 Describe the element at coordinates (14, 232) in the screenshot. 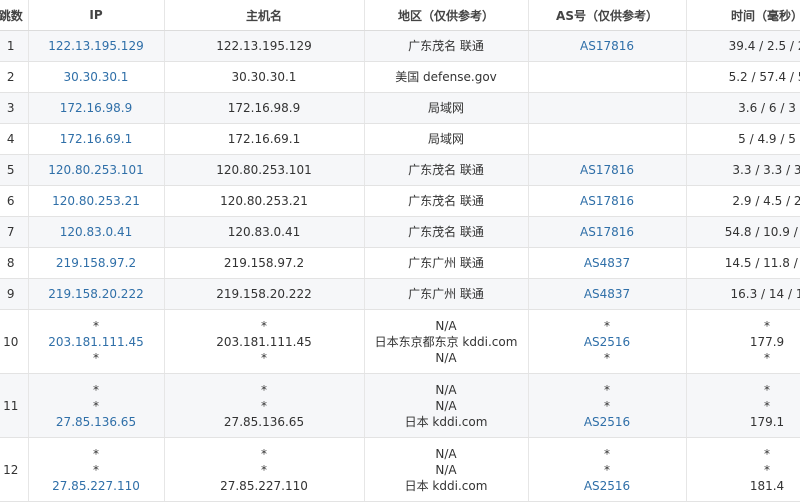

I see `hop-number: 7` at that location.